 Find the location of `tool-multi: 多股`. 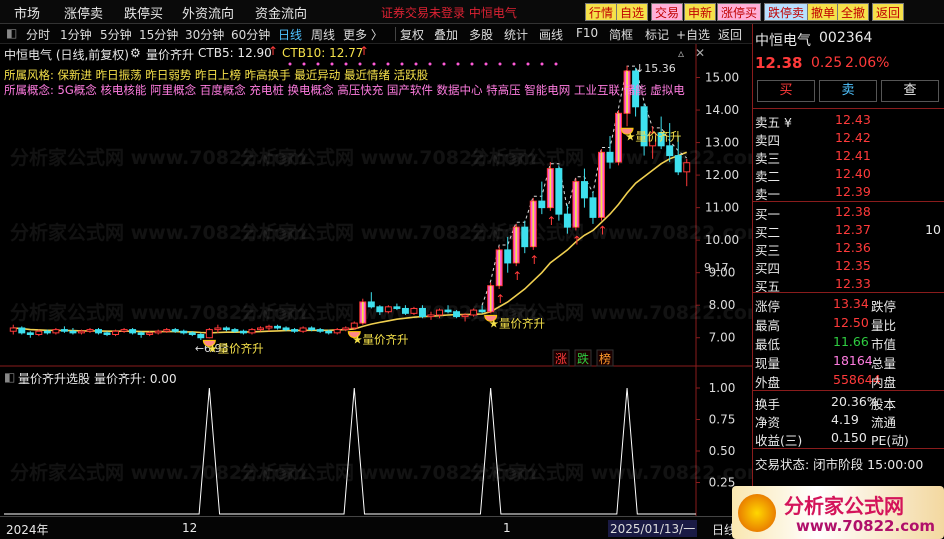

tool-multi: 多股 is located at coordinates (481, 34).